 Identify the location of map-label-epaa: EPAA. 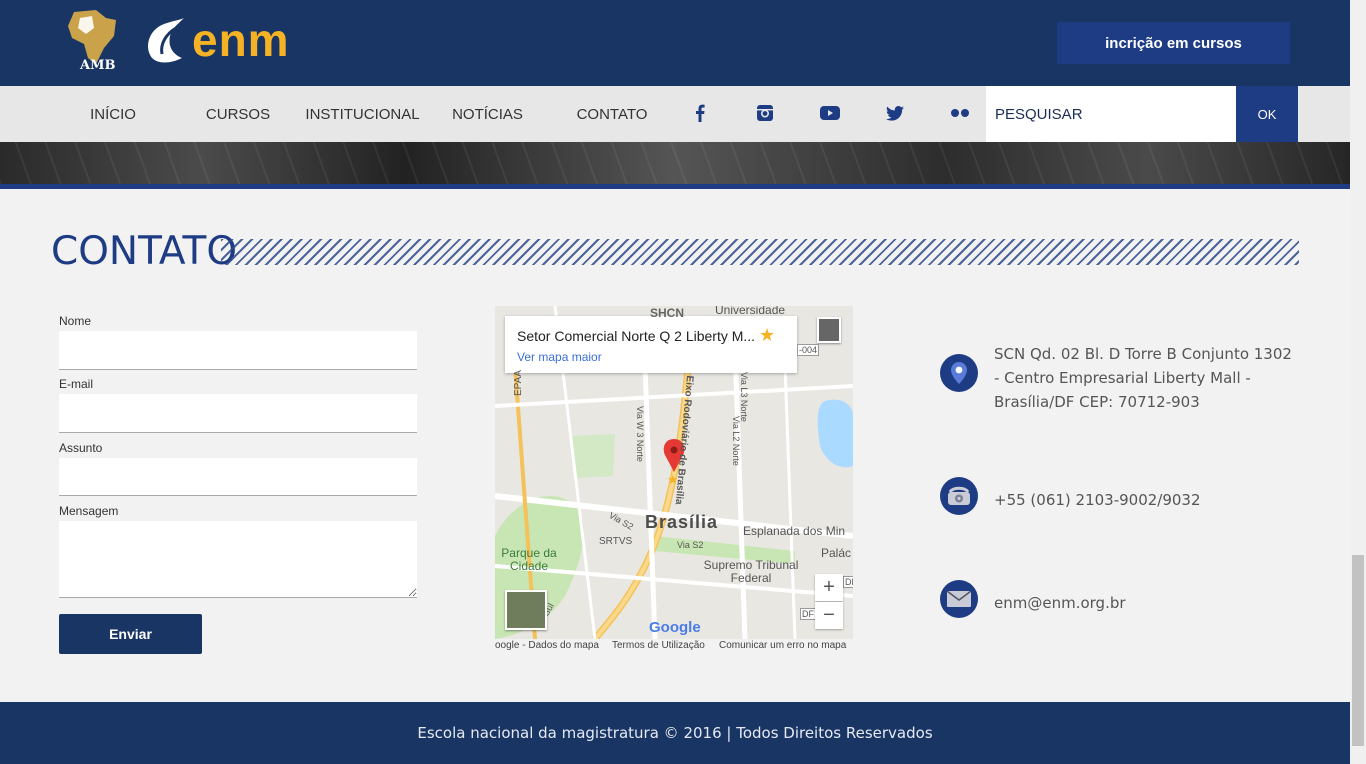
(518, 383).